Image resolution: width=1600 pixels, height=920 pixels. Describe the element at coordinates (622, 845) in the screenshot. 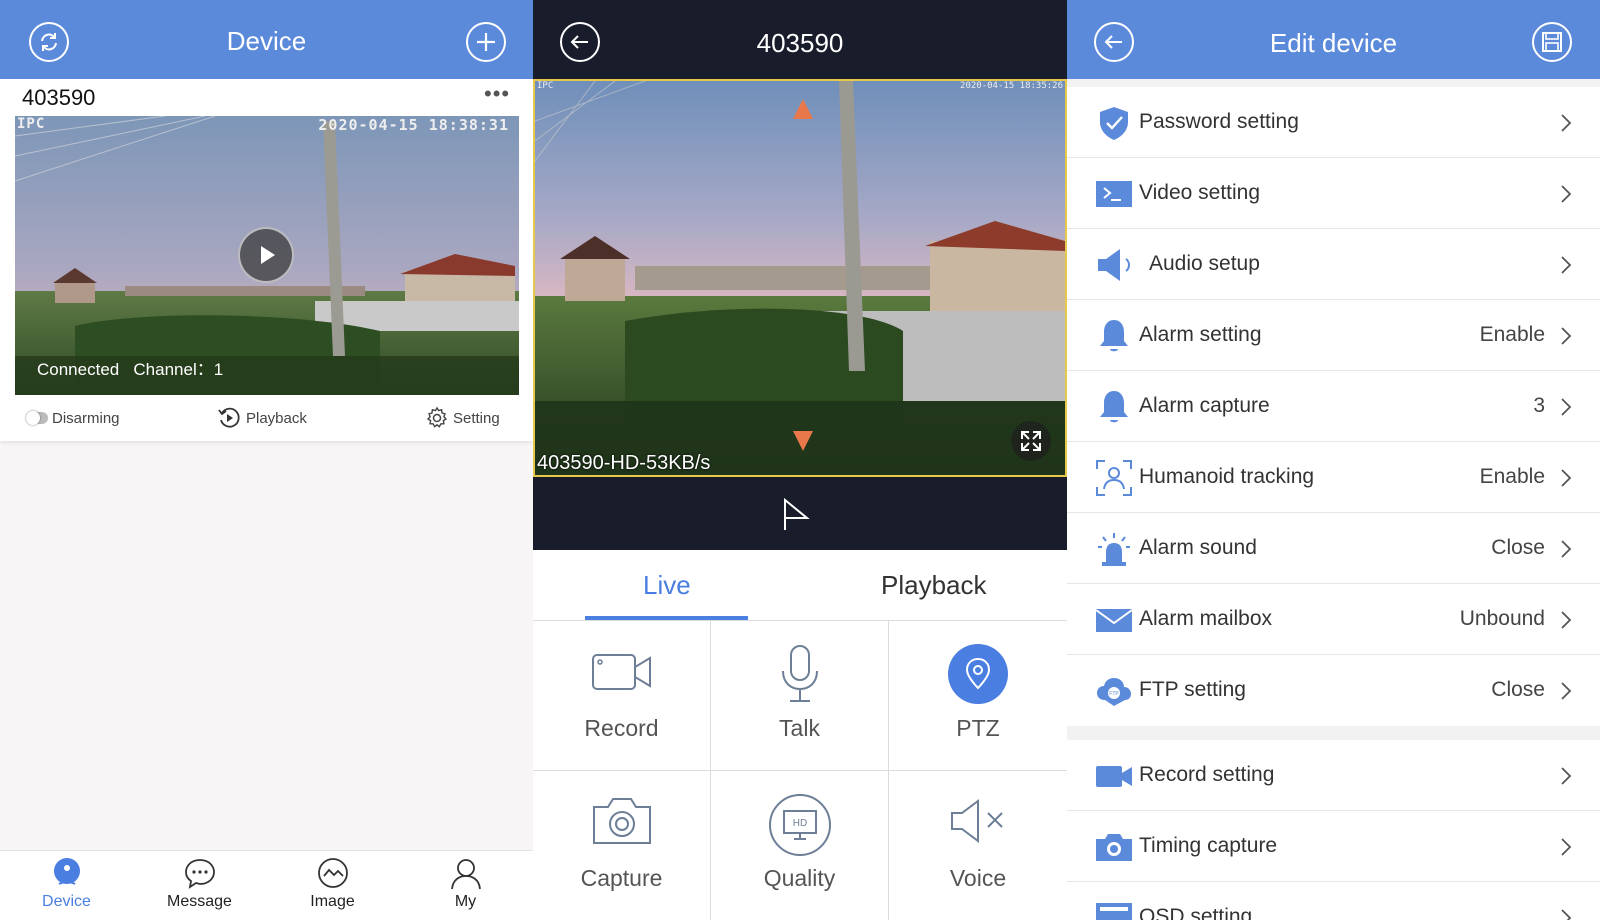

I see `capture-button: Capture` at that location.